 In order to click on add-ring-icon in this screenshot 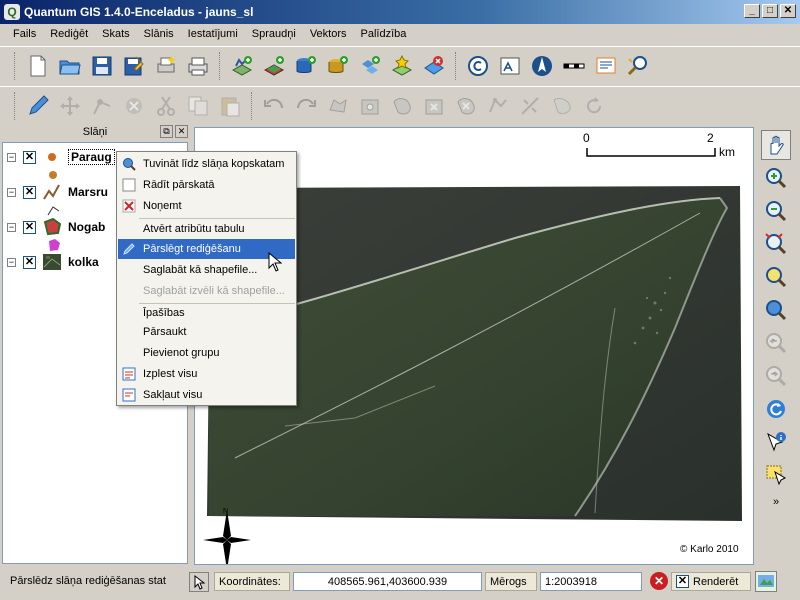, I will do `click(370, 106)`.